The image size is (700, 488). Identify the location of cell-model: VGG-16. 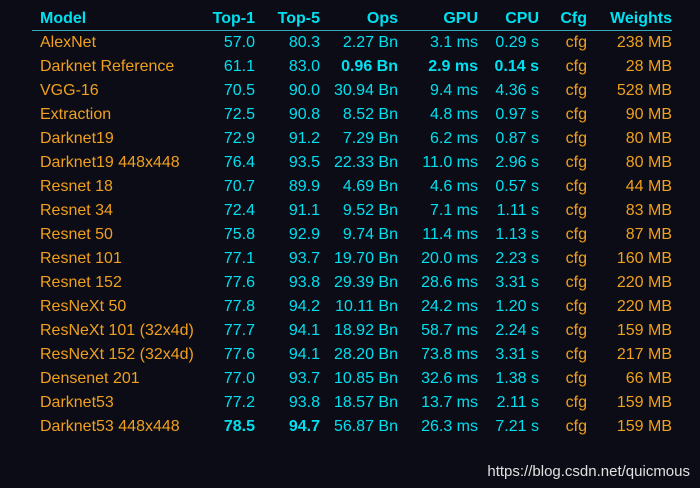
(69, 90).